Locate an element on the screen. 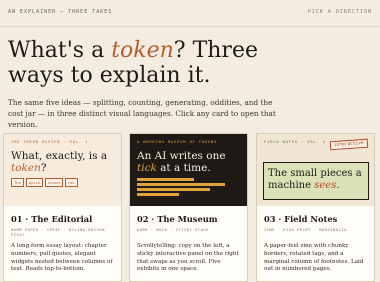 The width and height of the screenshot is (380, 282). pick-direction-label: PICK A DIRECTION is located at coordinates (339, 12).